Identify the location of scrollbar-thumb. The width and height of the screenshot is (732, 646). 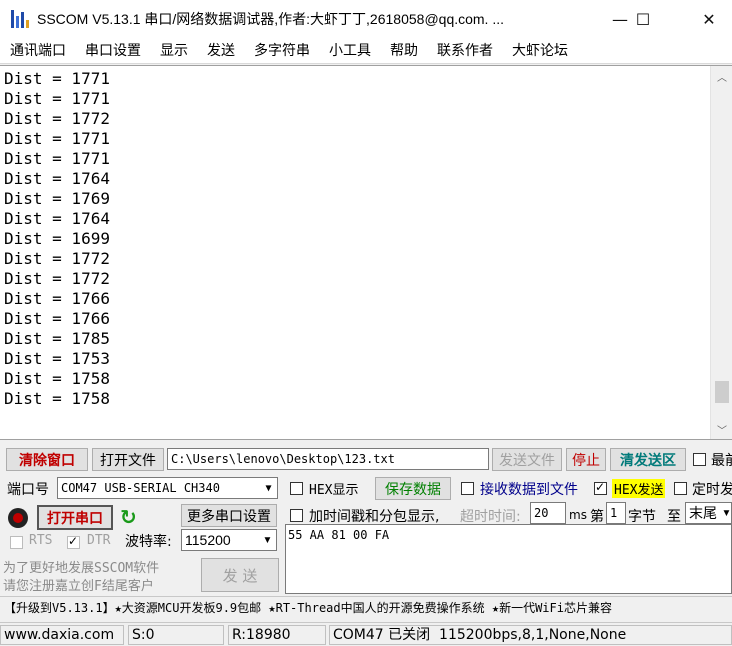
(722, 392).